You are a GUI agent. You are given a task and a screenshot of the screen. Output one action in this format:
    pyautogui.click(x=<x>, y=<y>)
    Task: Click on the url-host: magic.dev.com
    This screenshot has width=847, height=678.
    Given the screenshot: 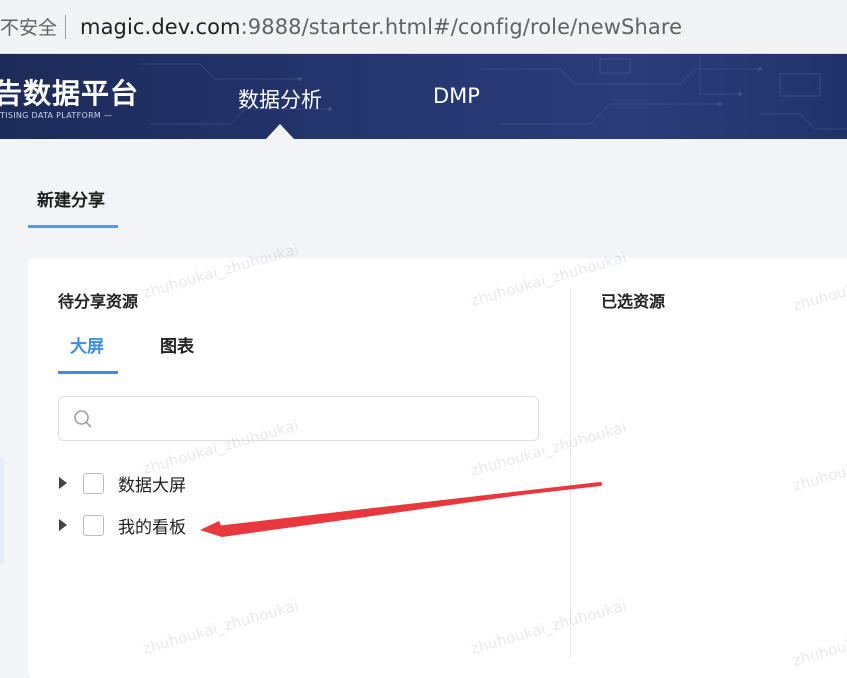 What is the action you would take?
    pyautogui.click(x=160, y=26)
    